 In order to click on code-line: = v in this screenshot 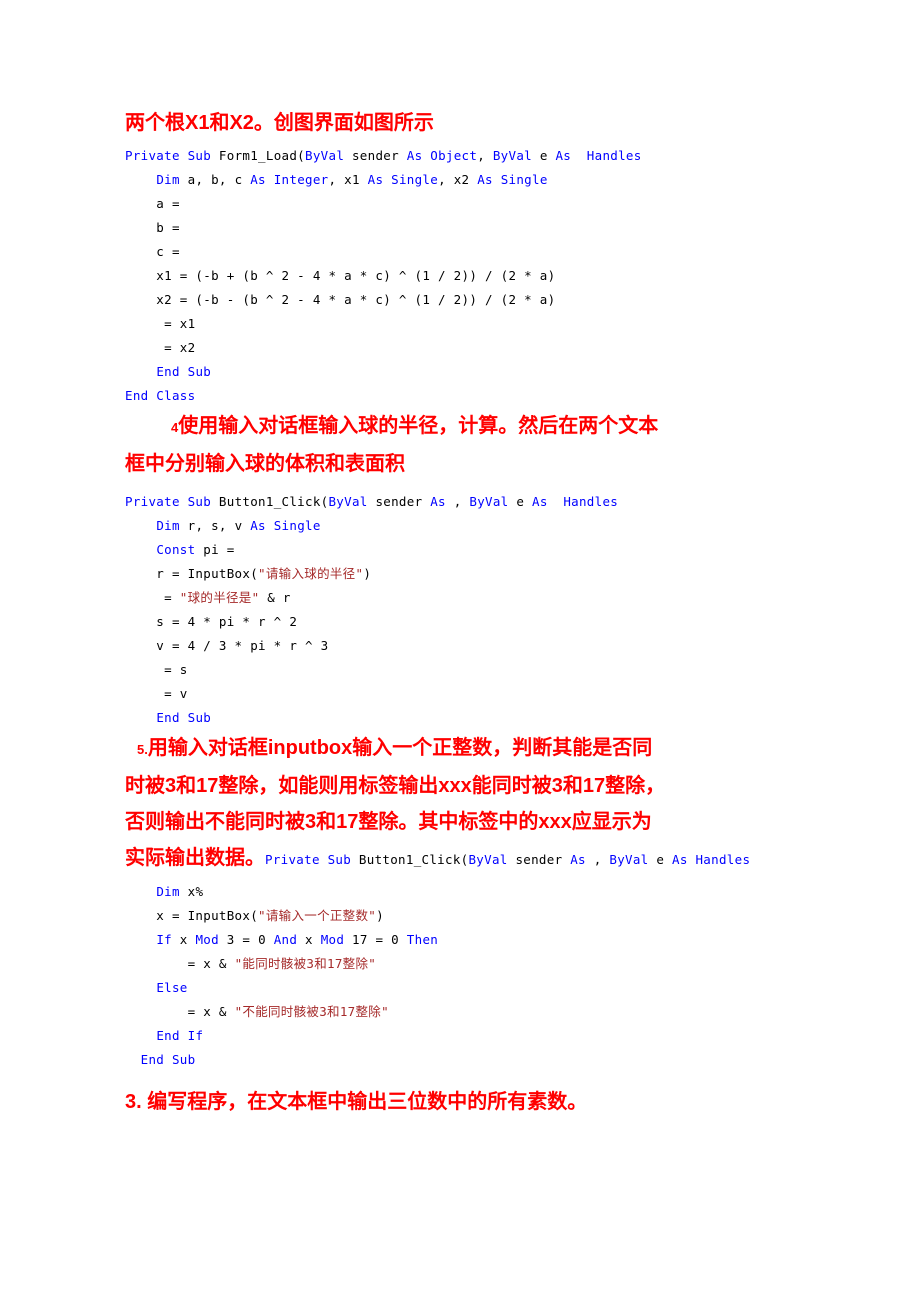, I will do `click(460, 694)`.